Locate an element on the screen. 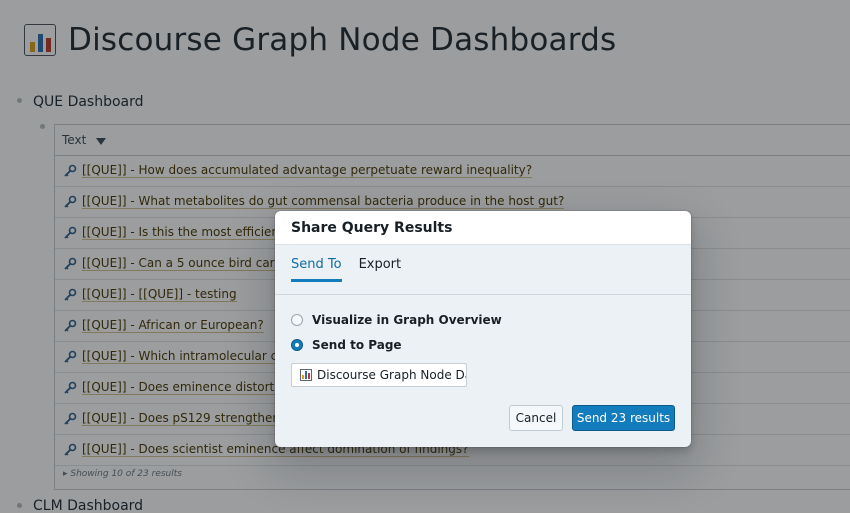 The image size is (850, 514). page-select-value: Discourse Graph Node Da is located at coordinates (392, 375).